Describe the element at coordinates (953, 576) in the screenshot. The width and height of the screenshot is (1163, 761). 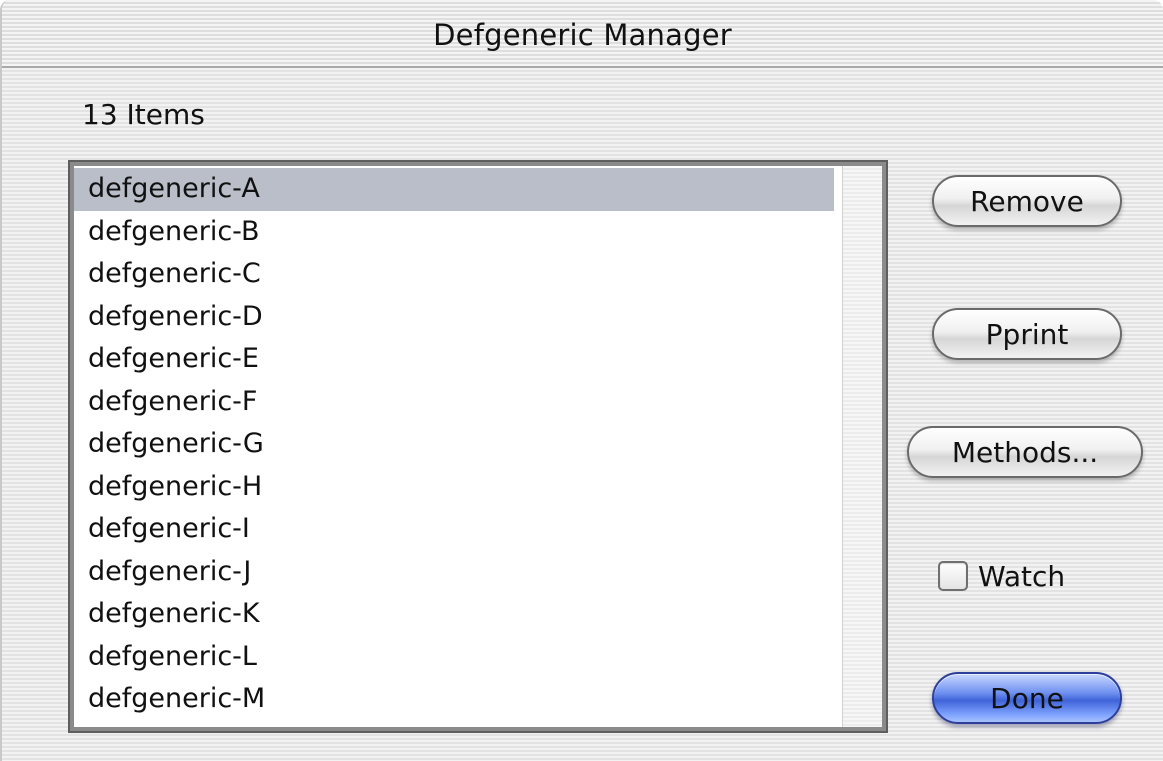
I see `watch-checkbox` at that location.